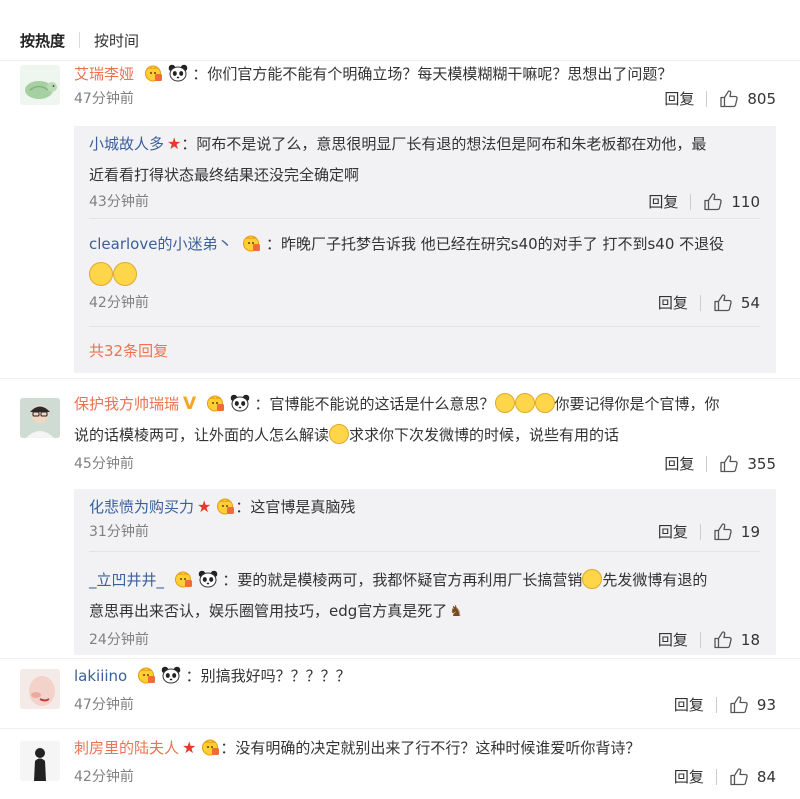 The height and width of the screenshot is (799, 800). What do you see at coordinates (432, 74) in the screenshot?
I see `comment-text: ：你们官方能不能有个明确立场？每天模模糊糊干嘛呢？思想出了问题？` at bounding box center [432, 74].